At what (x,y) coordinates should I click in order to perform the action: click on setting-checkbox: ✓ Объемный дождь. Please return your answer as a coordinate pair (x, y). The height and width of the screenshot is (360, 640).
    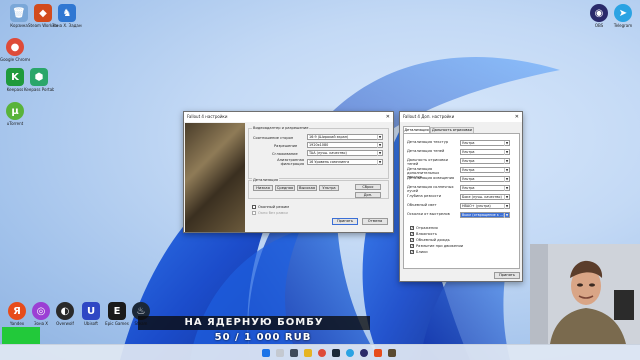
    Looking at the image, I should click on (430, 240).